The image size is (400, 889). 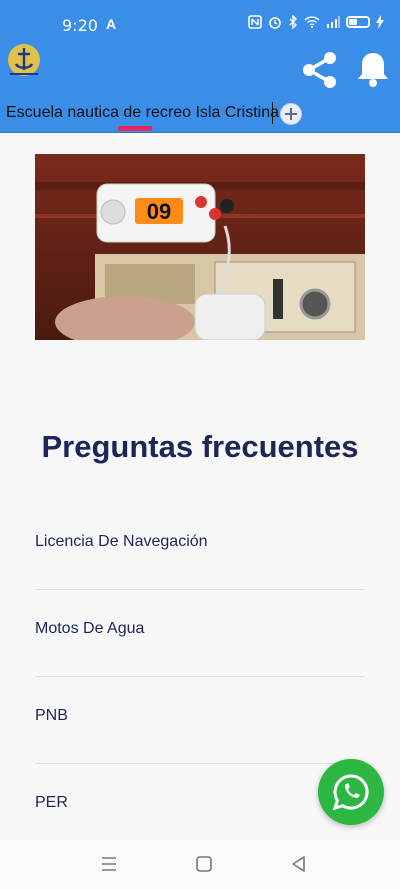 I want to click on faq-item-licencia: Licencia De Navegación, so click(x=200, y=546).